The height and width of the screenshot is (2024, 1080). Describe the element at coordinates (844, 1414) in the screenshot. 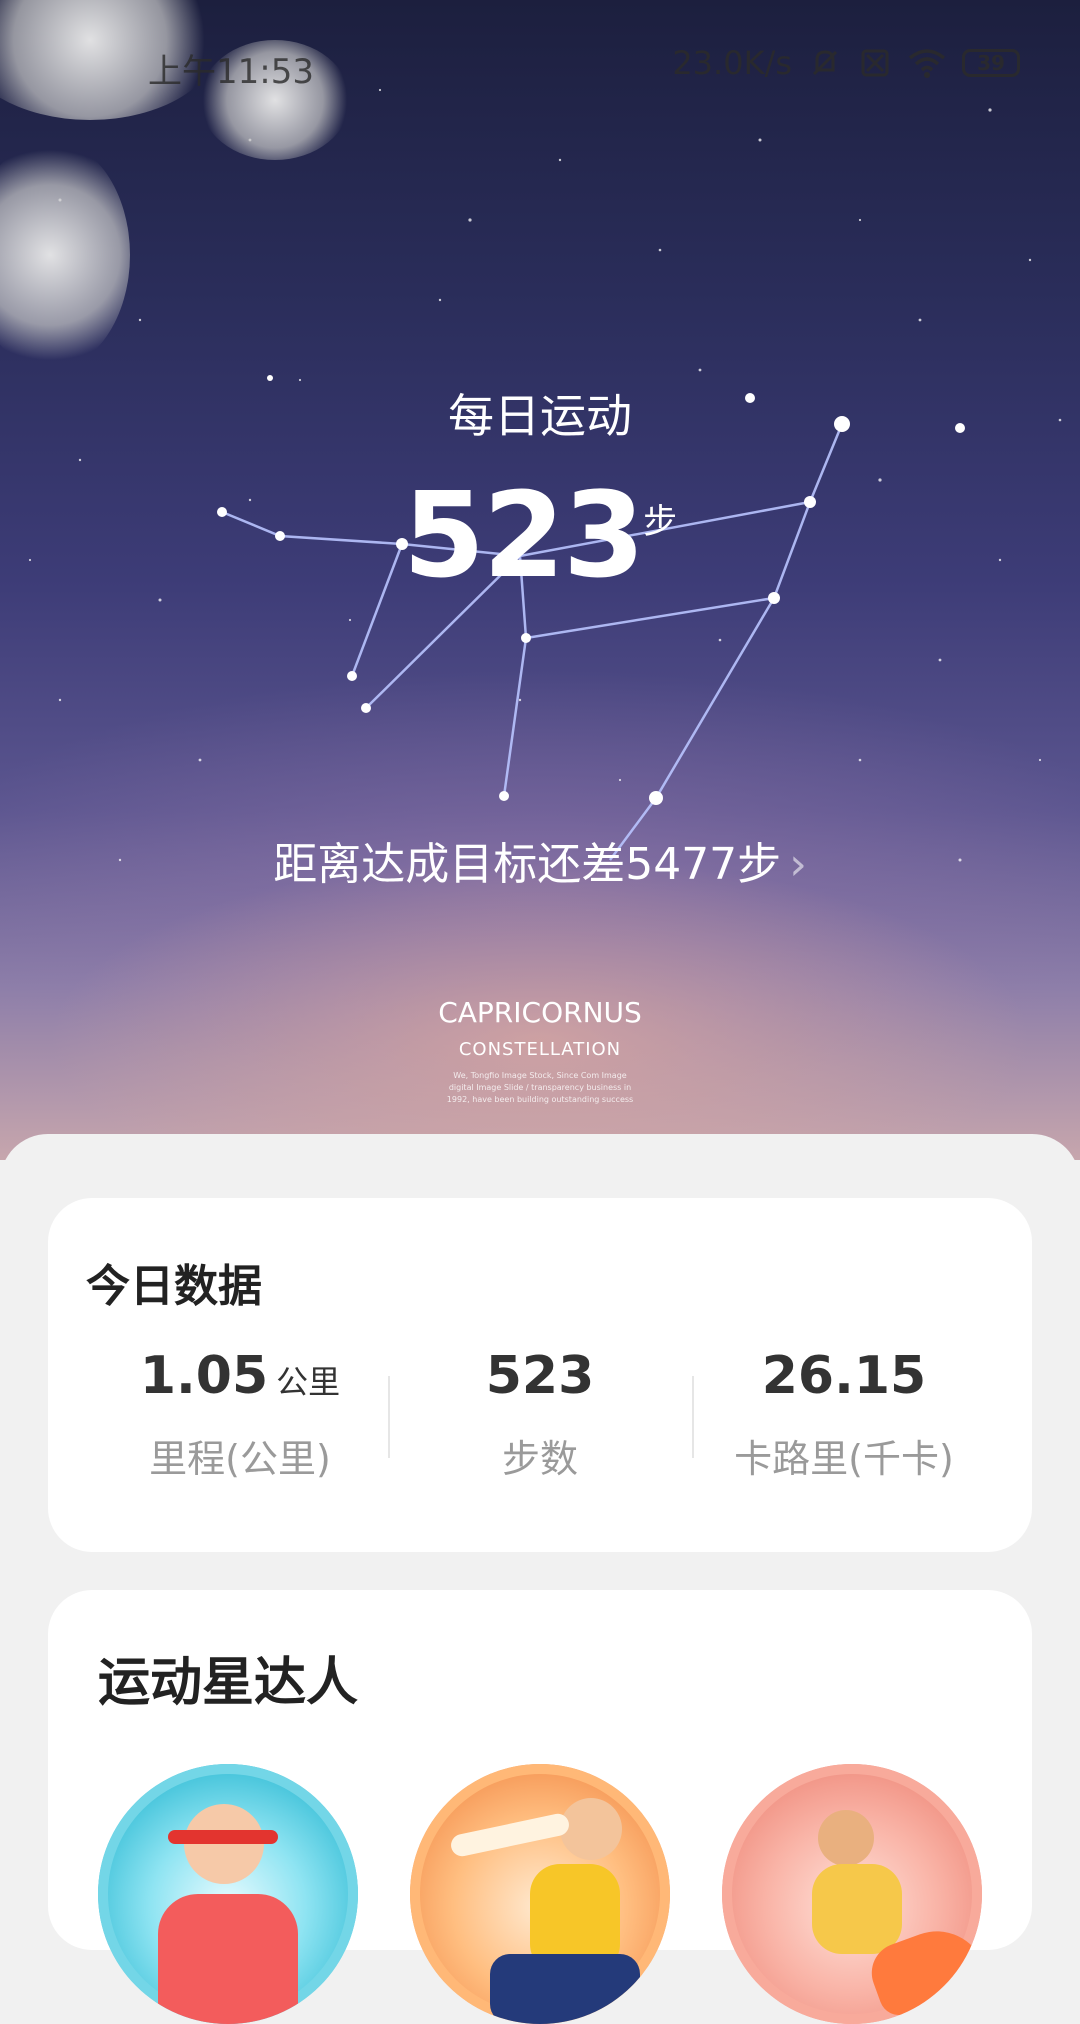

I see `stat-calories: 26.15 卡路里(千卡)` at that location.